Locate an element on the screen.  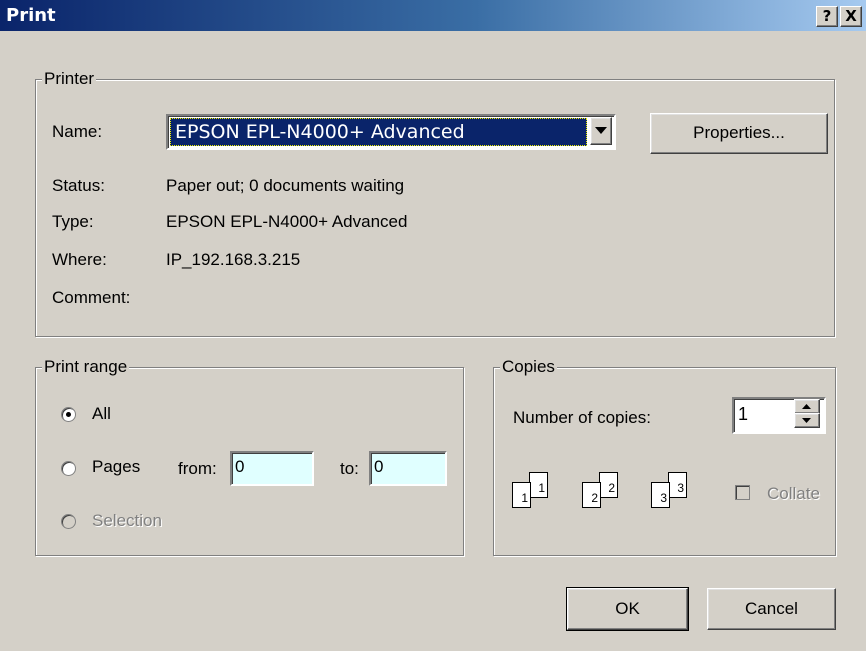
arrow-down-icon is located at coordinates (806, 420).